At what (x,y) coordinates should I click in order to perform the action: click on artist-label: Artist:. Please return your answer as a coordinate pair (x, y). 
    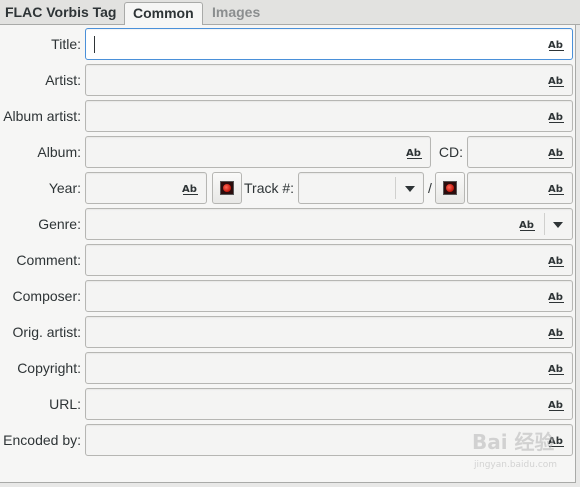
    Looking at the image, I should click on (63, 80).